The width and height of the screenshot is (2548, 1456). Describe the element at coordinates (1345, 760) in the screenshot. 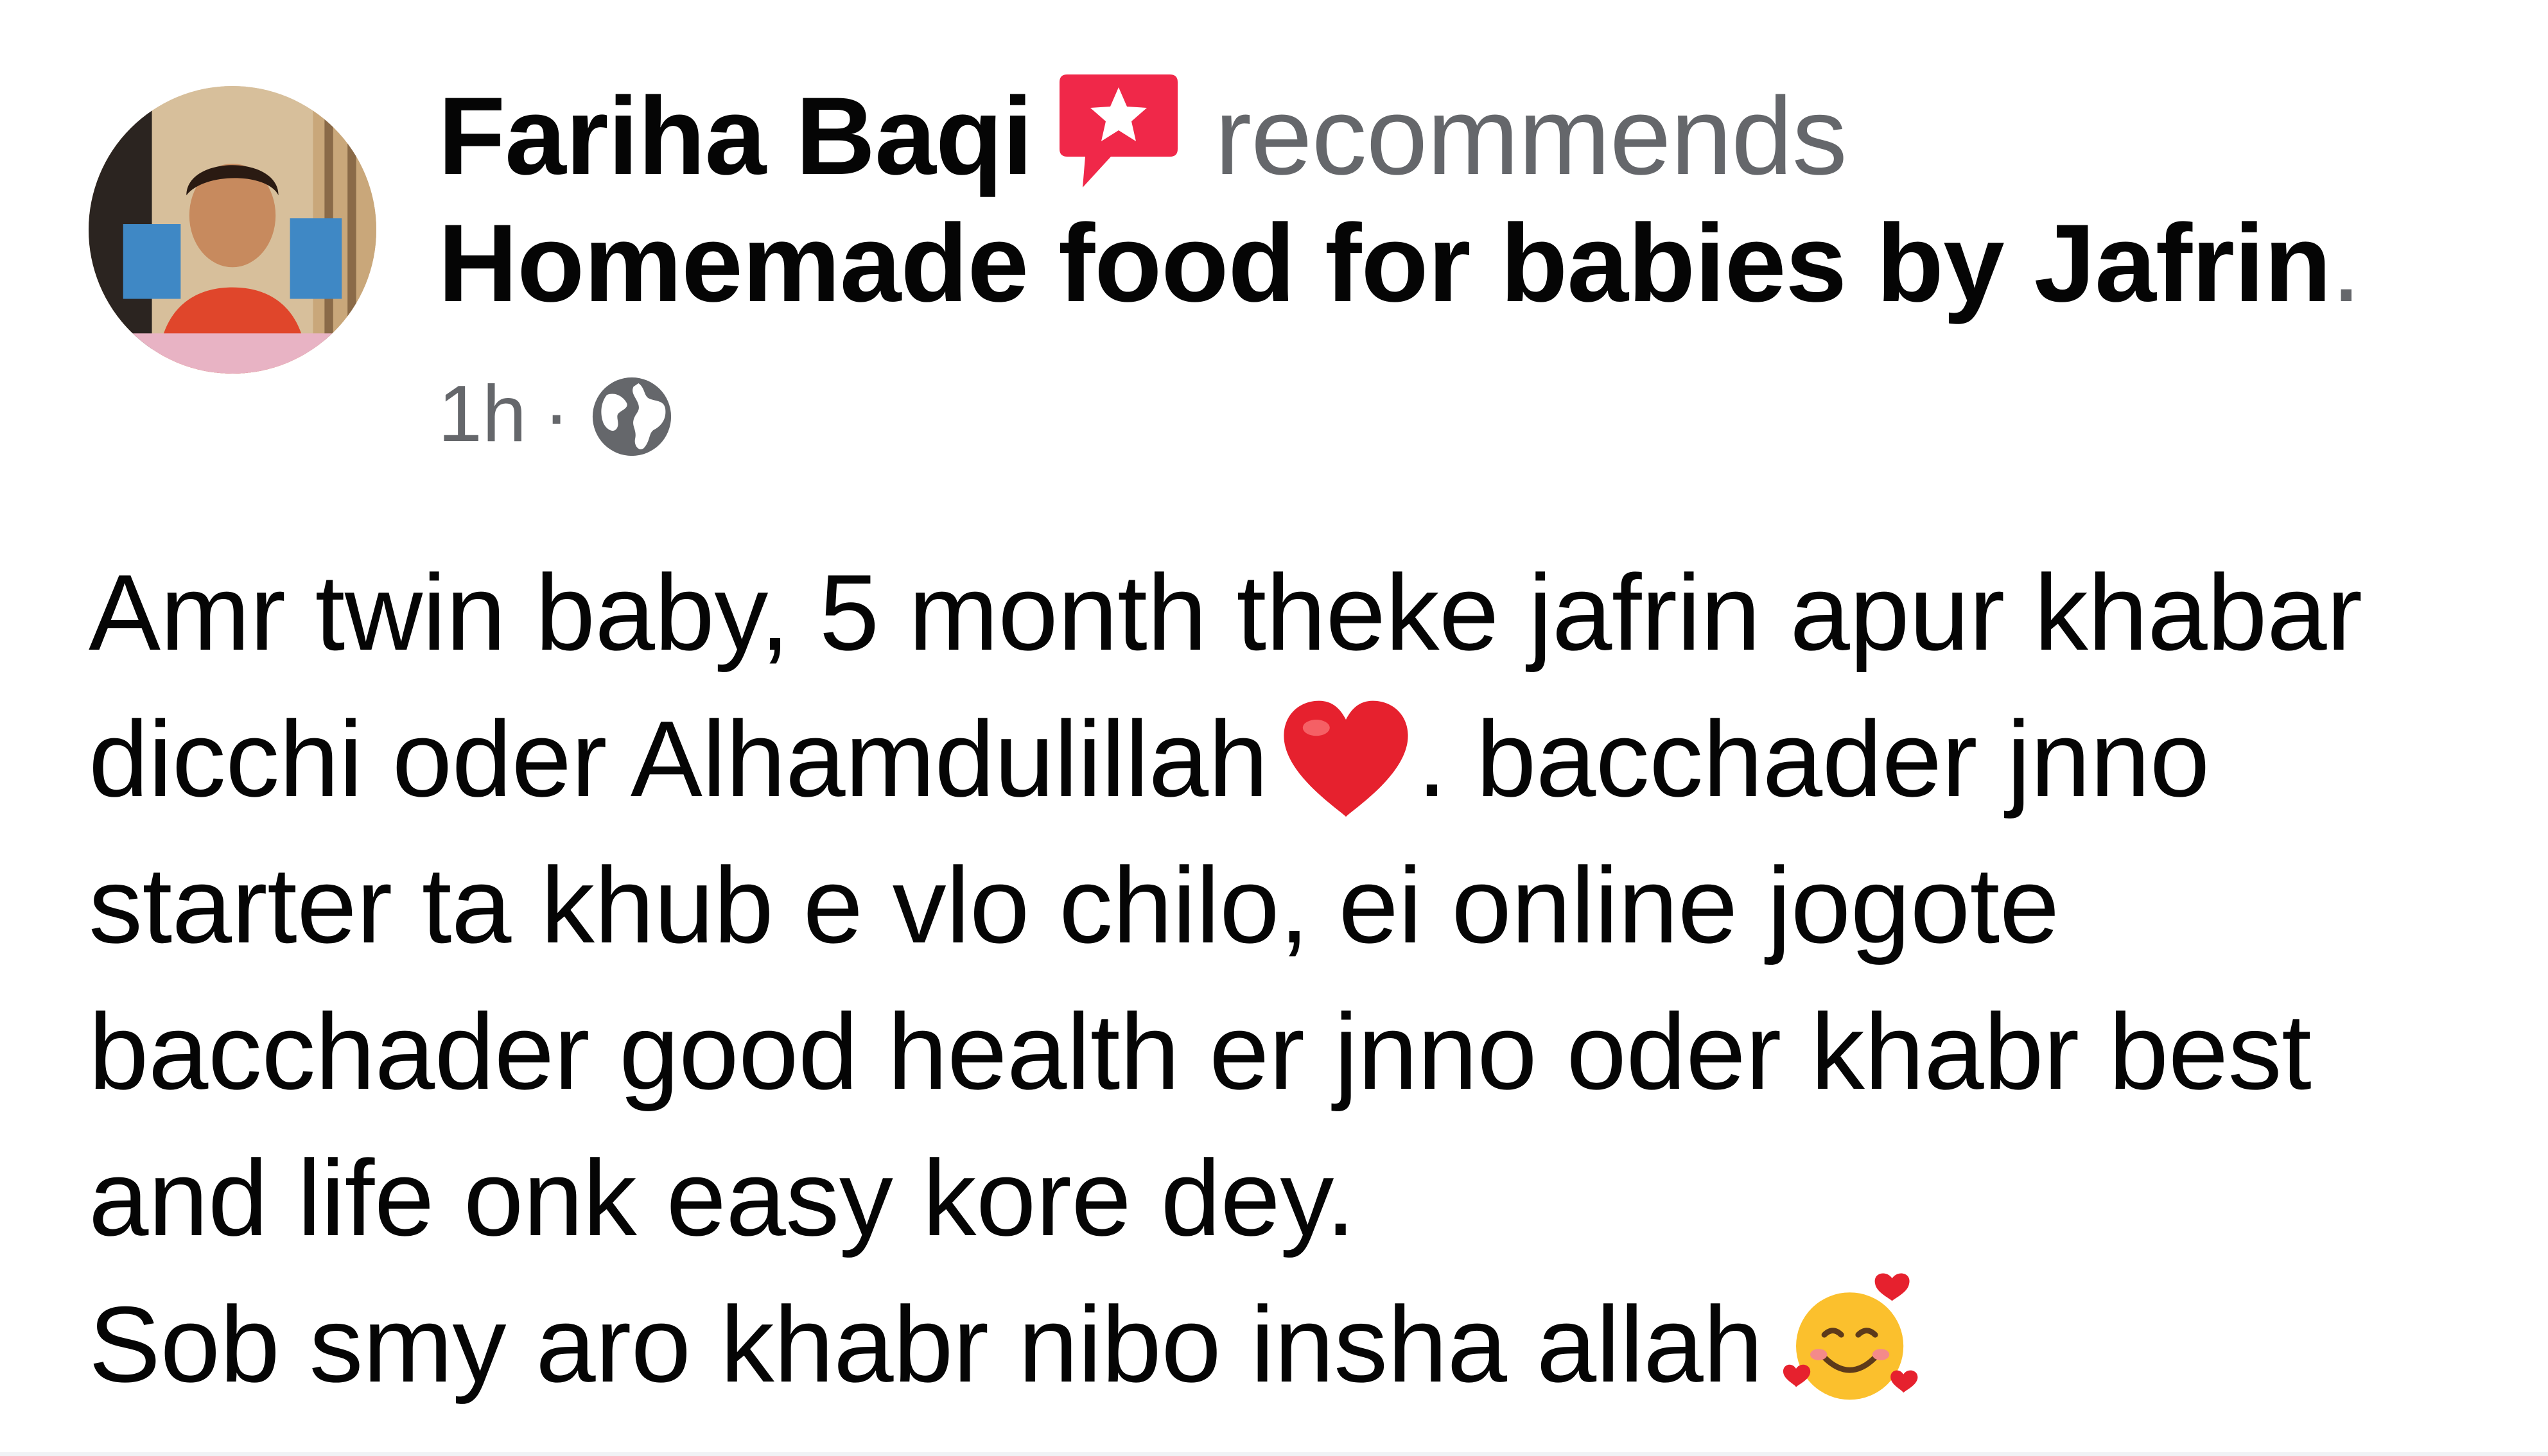

I see `red-heart-emoji` at that location.